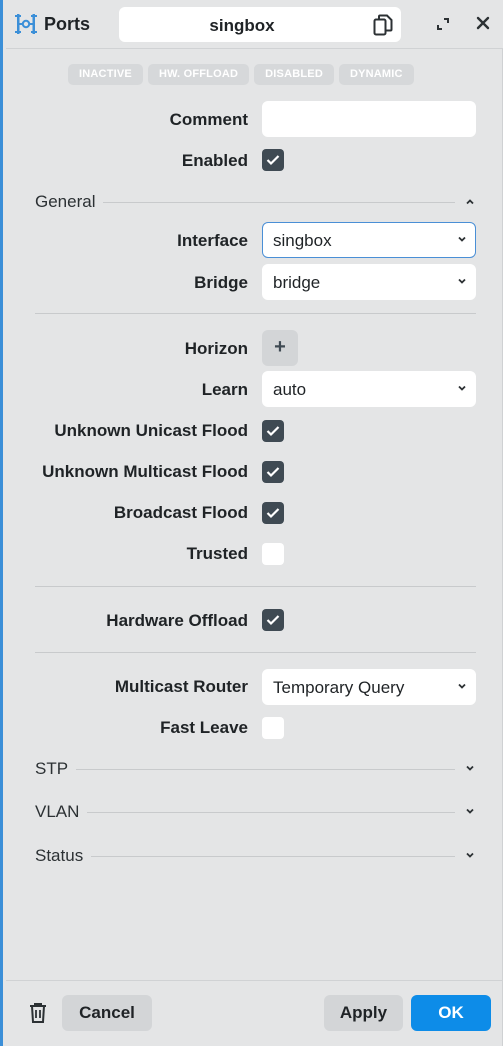  I want to click on footer-divider, so click(254, 980).